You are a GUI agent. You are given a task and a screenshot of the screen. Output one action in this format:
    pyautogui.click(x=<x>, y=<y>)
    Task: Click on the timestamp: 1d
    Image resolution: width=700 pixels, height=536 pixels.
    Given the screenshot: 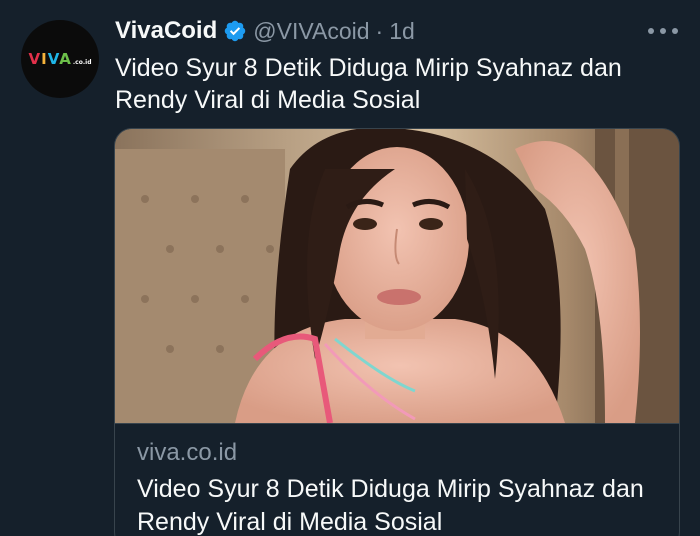 What is the action you would take?
    pyautogui.click(x=402, y=31)
    